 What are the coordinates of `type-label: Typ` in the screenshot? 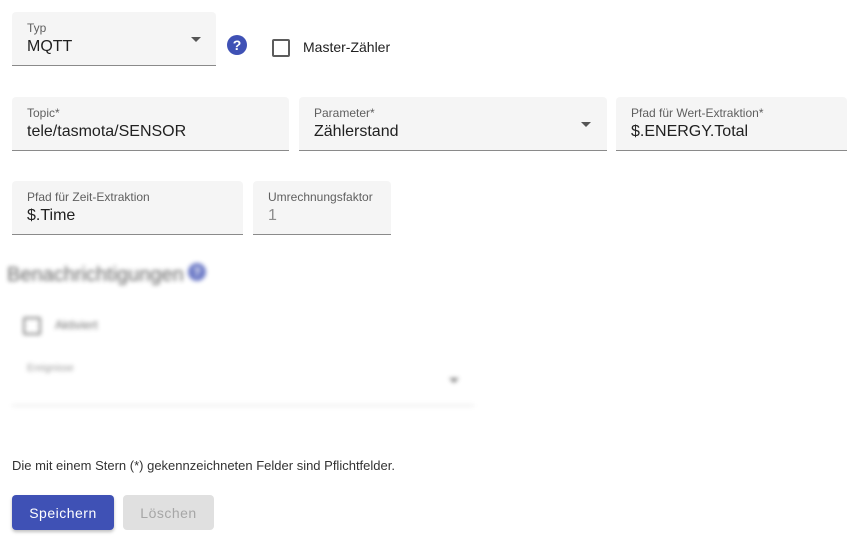 It's located at (37, 28).